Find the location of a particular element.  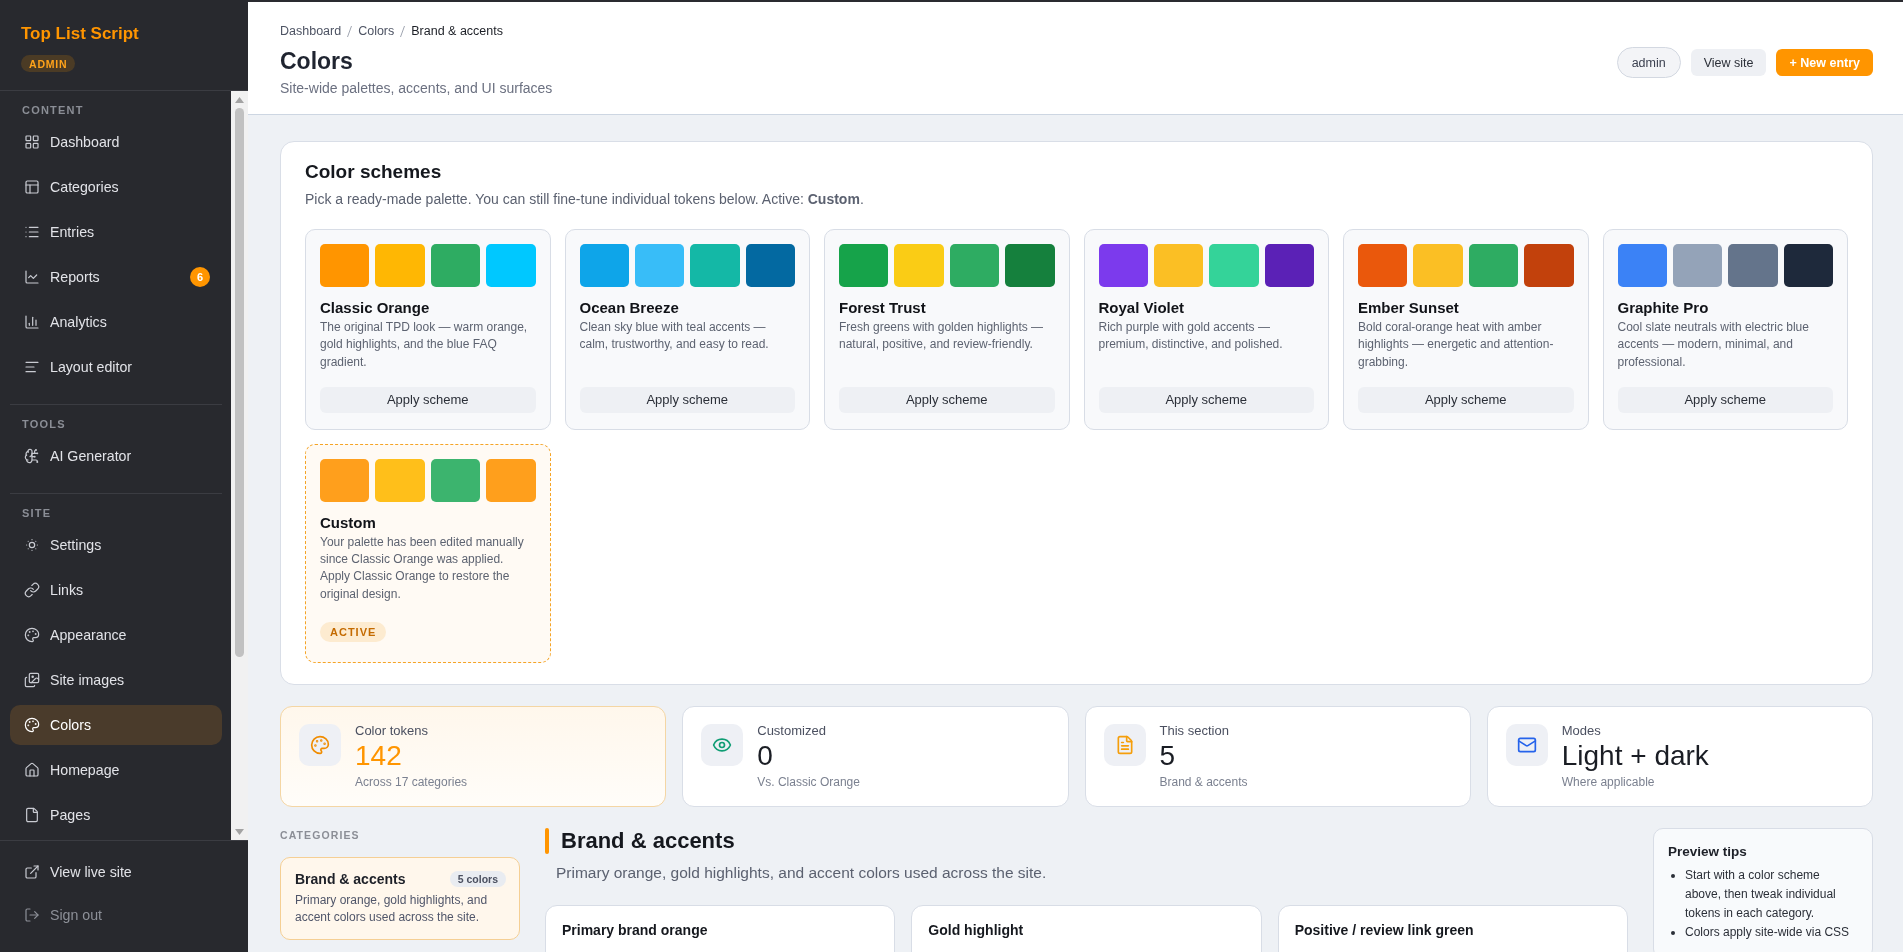

list-icon is located at coordinates (32, 232).